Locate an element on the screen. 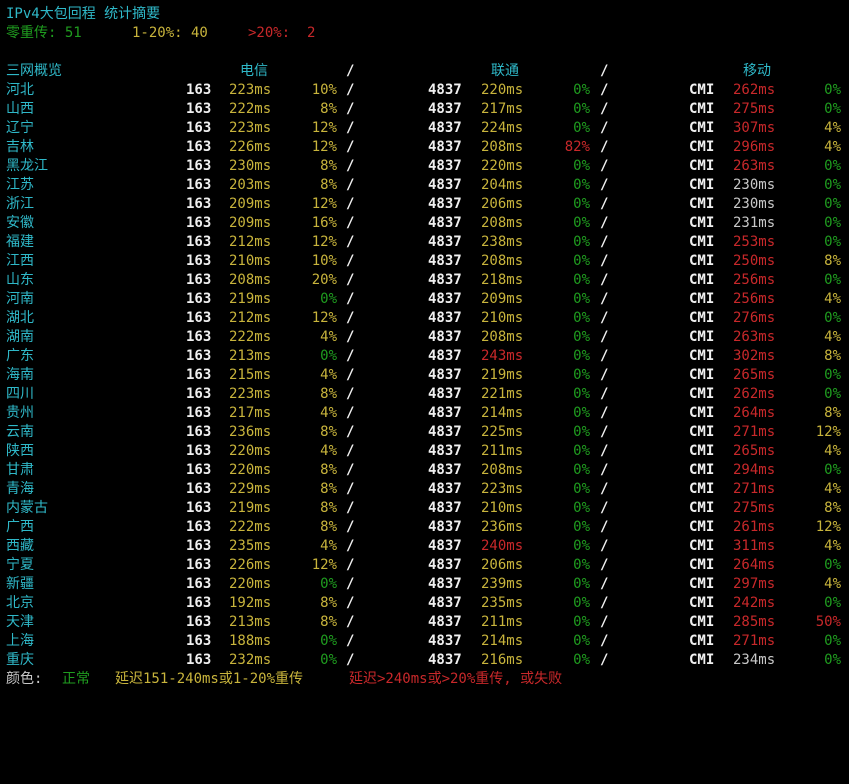 This screenshot has width=849, height=784. province-name: 天津 is located at coordinates (20, 622).